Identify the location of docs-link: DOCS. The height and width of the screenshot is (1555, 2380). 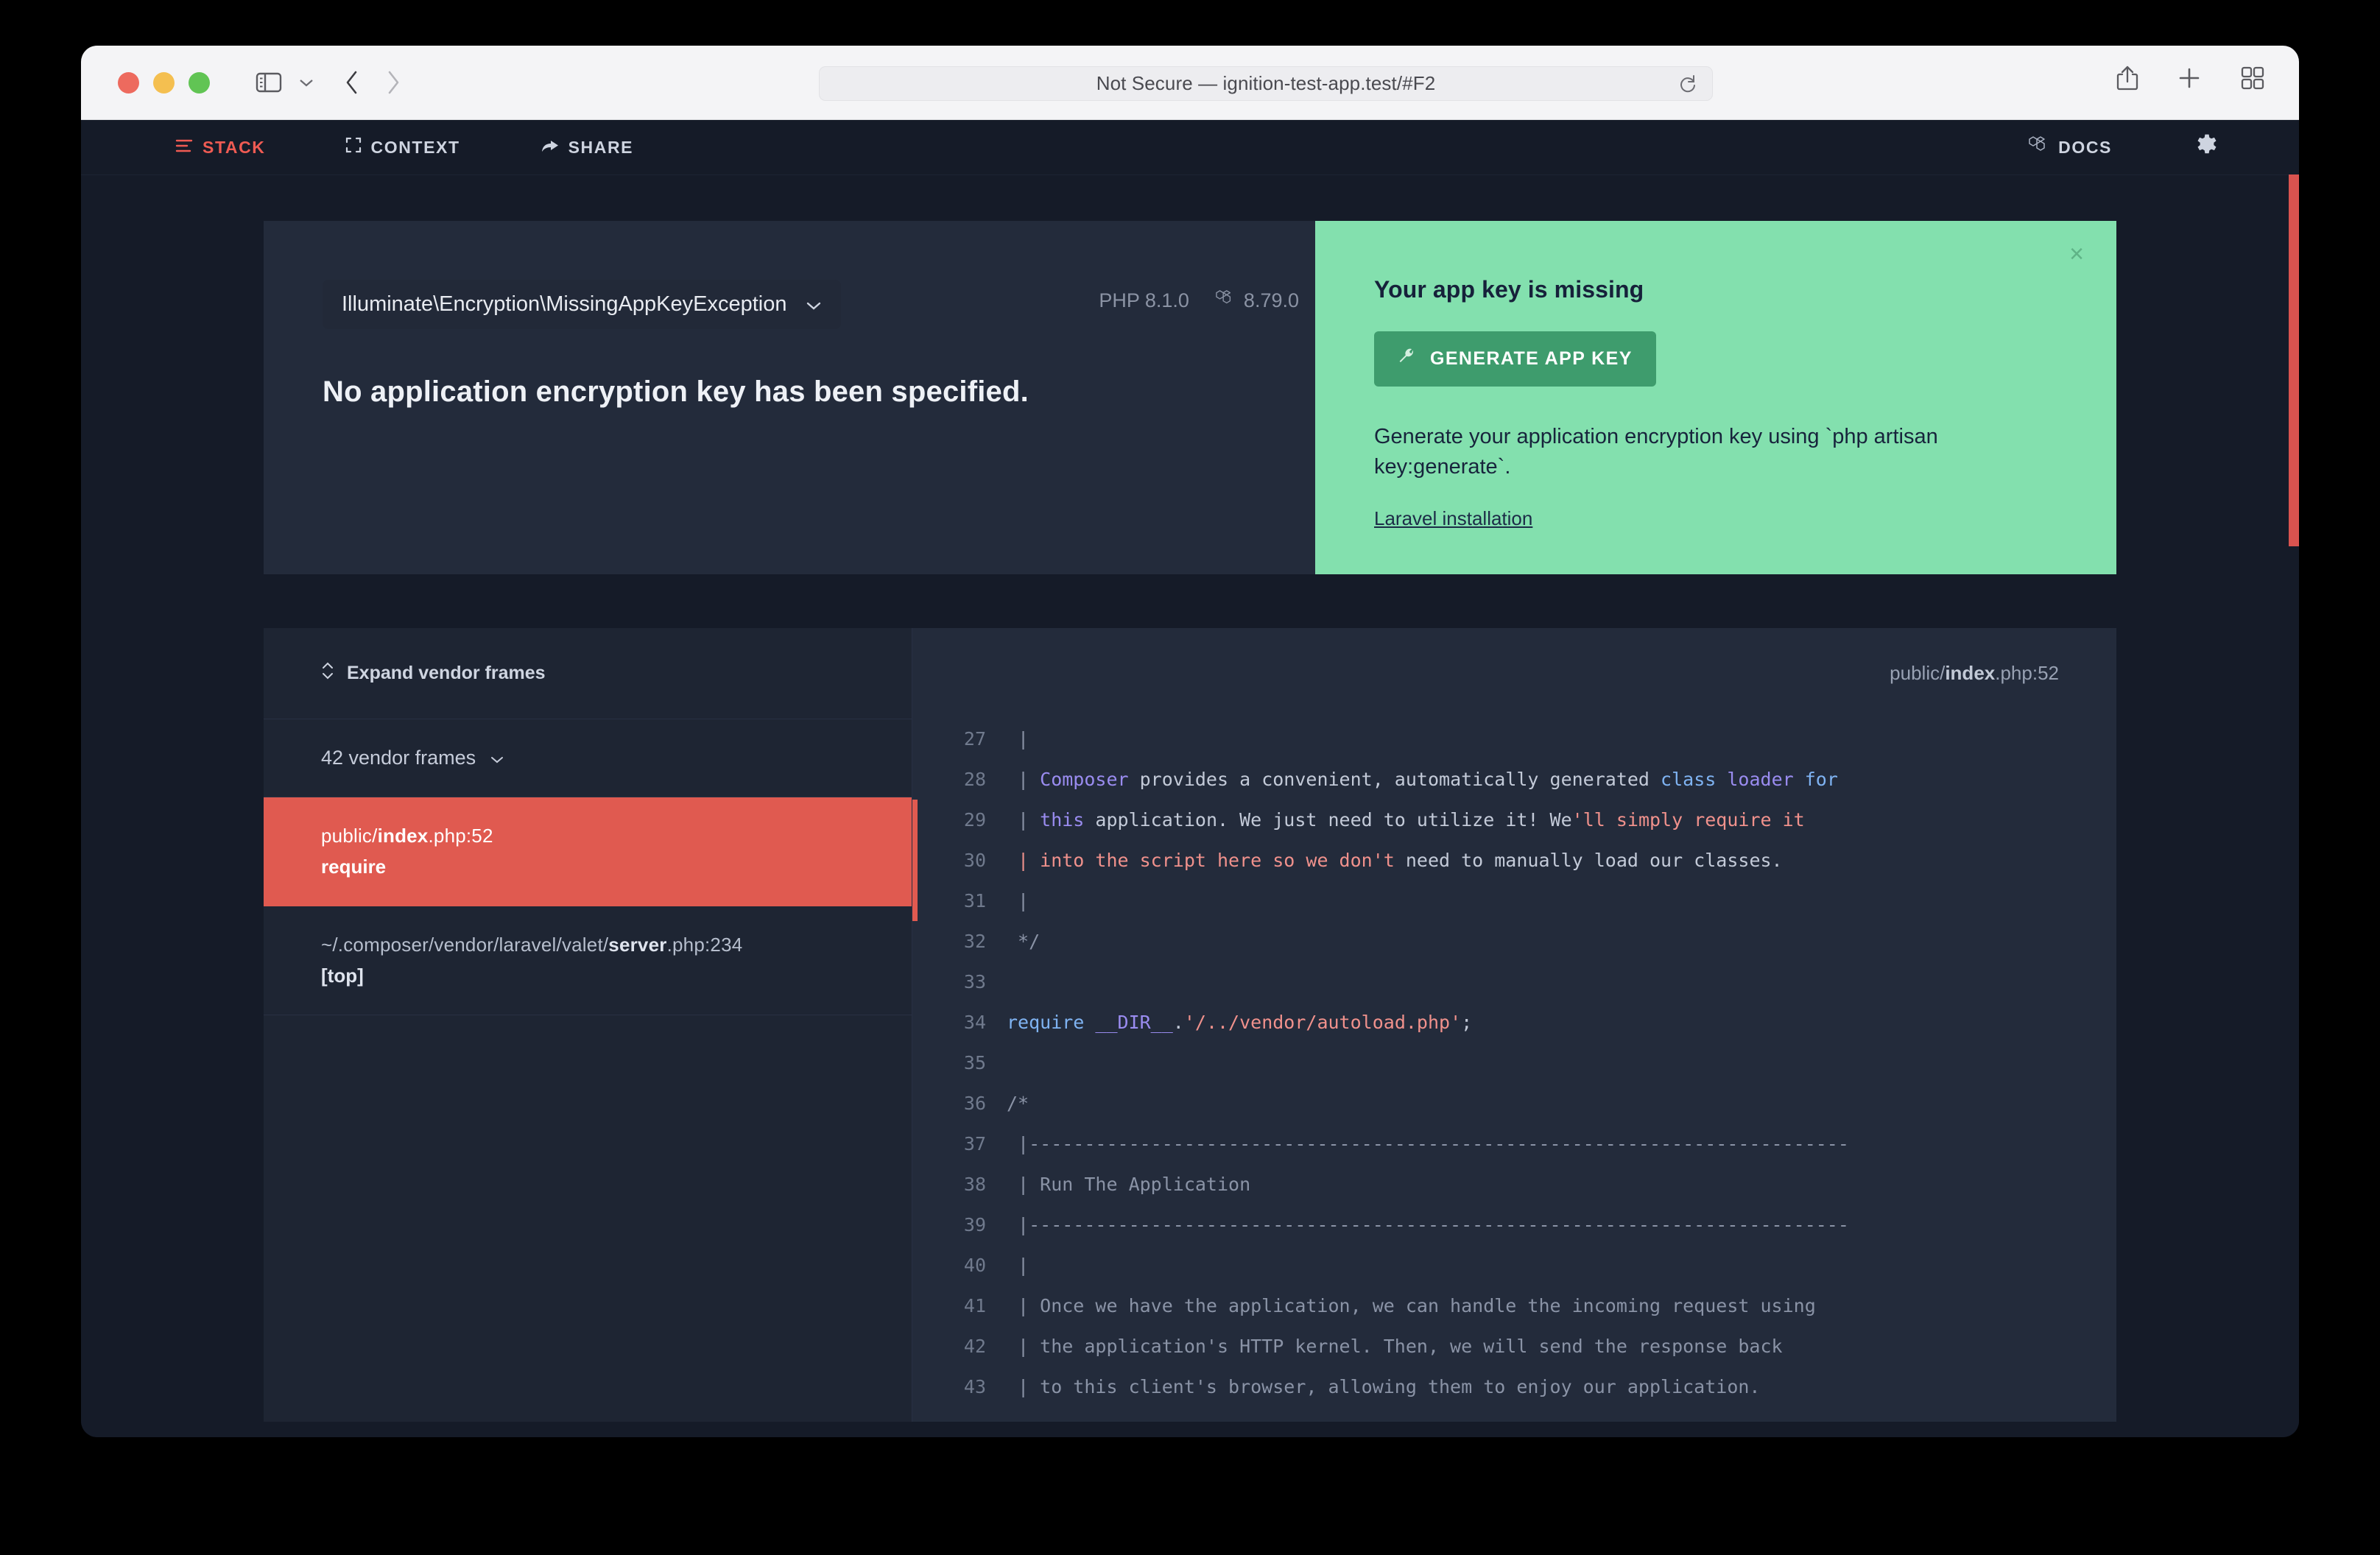
(2070, 147).